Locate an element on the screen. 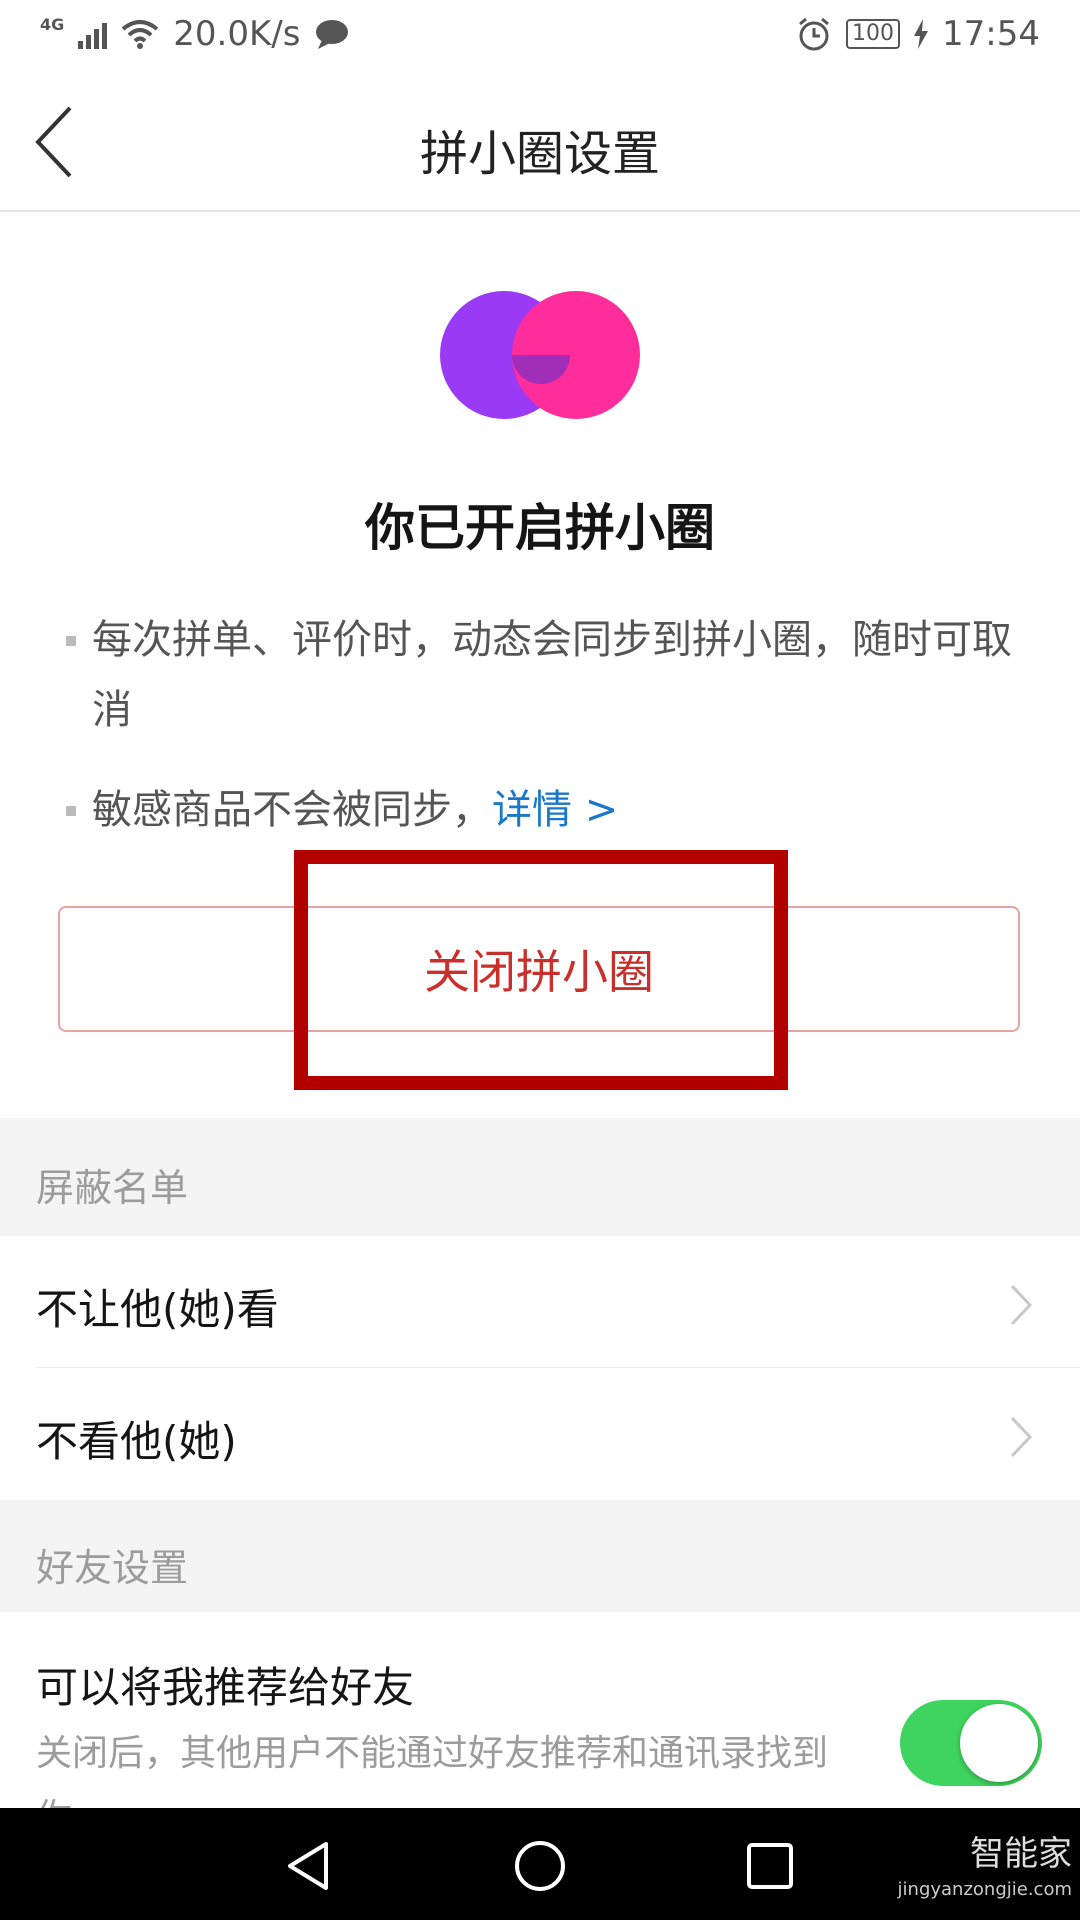 This screenshot has width=1080, height=1920. bullet-sync-info: 每次拼单、评价时，动态会同步到拼小圈，随时可取消 is located at coordinates (540, 675).